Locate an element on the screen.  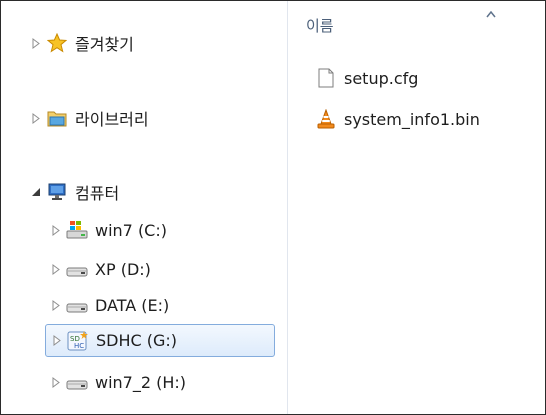
star-icon is located at coordinates (57, 43).